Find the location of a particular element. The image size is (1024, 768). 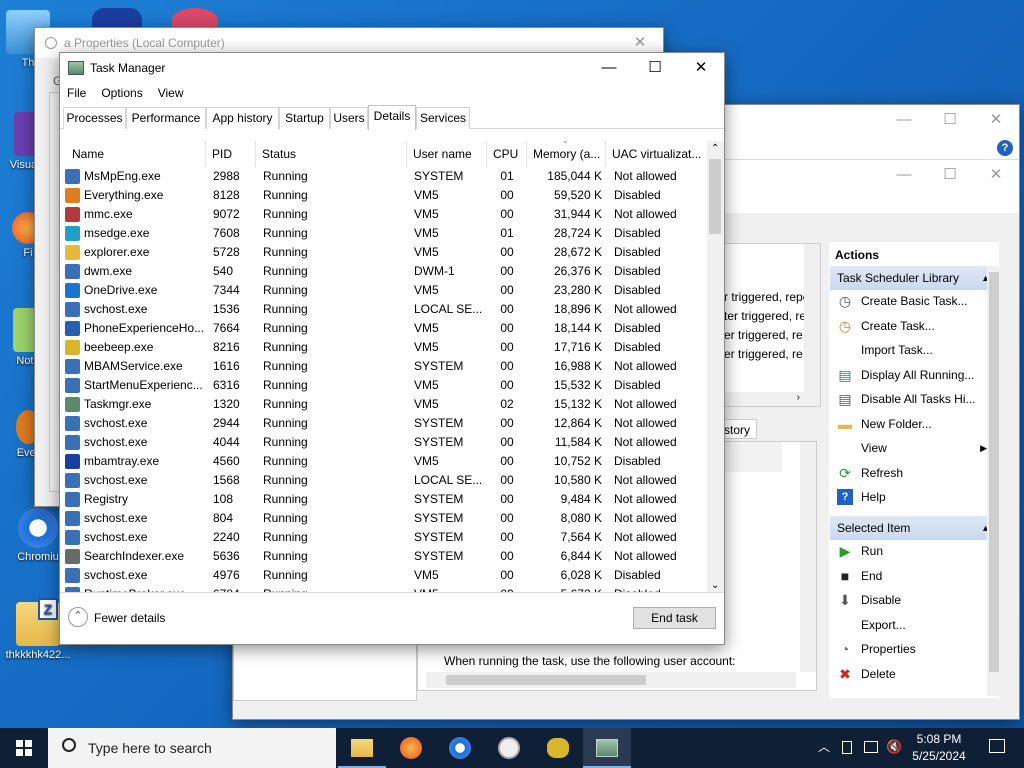

tab-services: Services is located at coordinates (443, 118).